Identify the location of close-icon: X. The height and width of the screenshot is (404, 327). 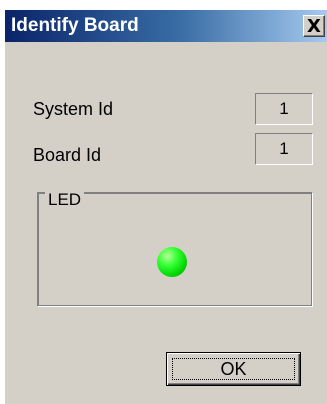
(314, 26).